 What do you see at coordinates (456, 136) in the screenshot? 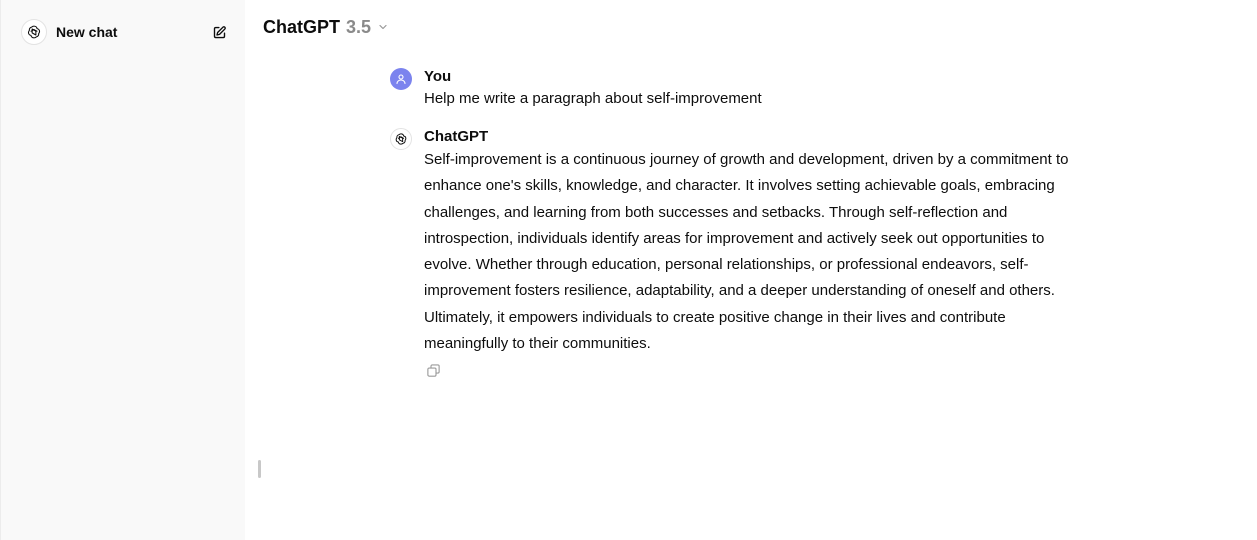
I see `message-author: ChatGPT` at bounding box center [456, 136].